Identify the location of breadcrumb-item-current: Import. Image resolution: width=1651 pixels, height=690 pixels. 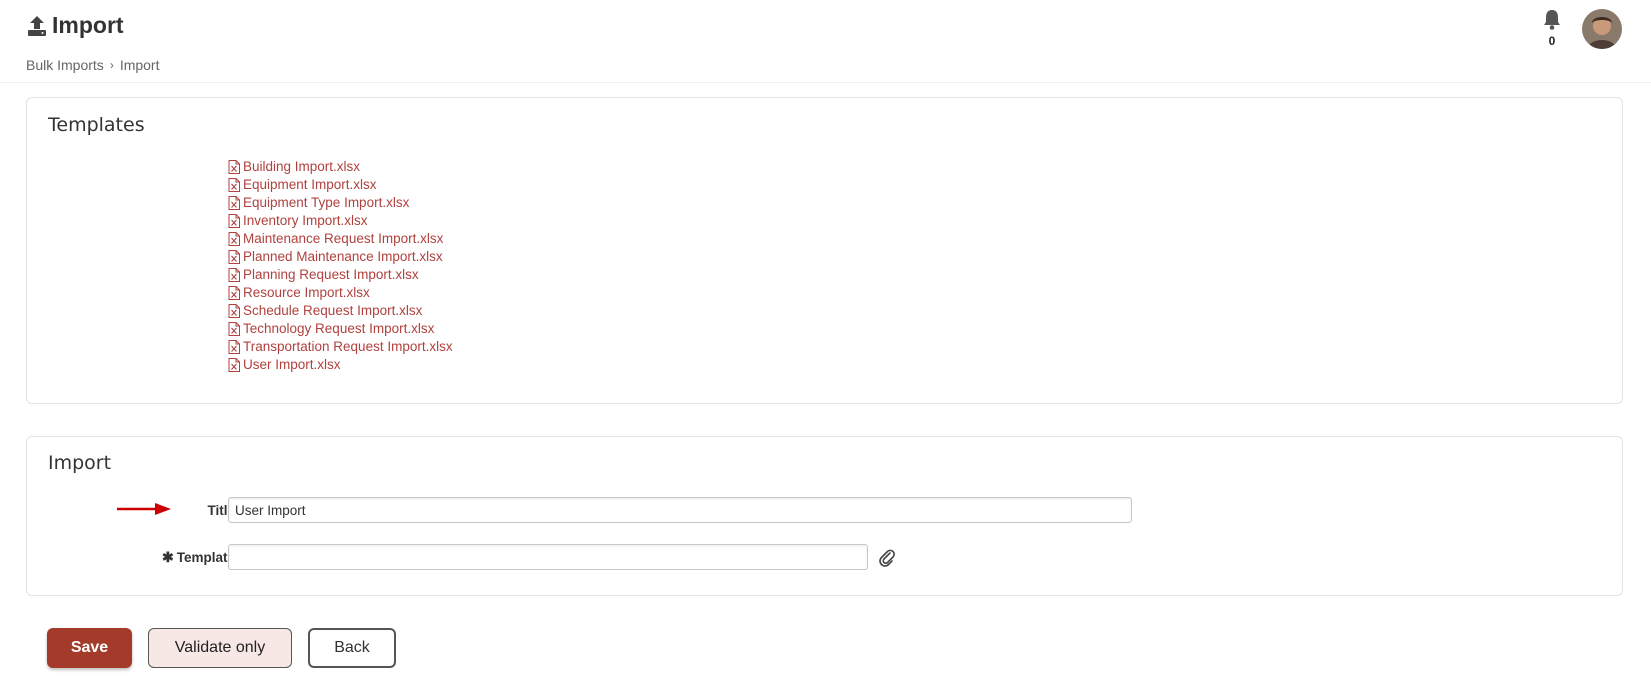
(139, 65).